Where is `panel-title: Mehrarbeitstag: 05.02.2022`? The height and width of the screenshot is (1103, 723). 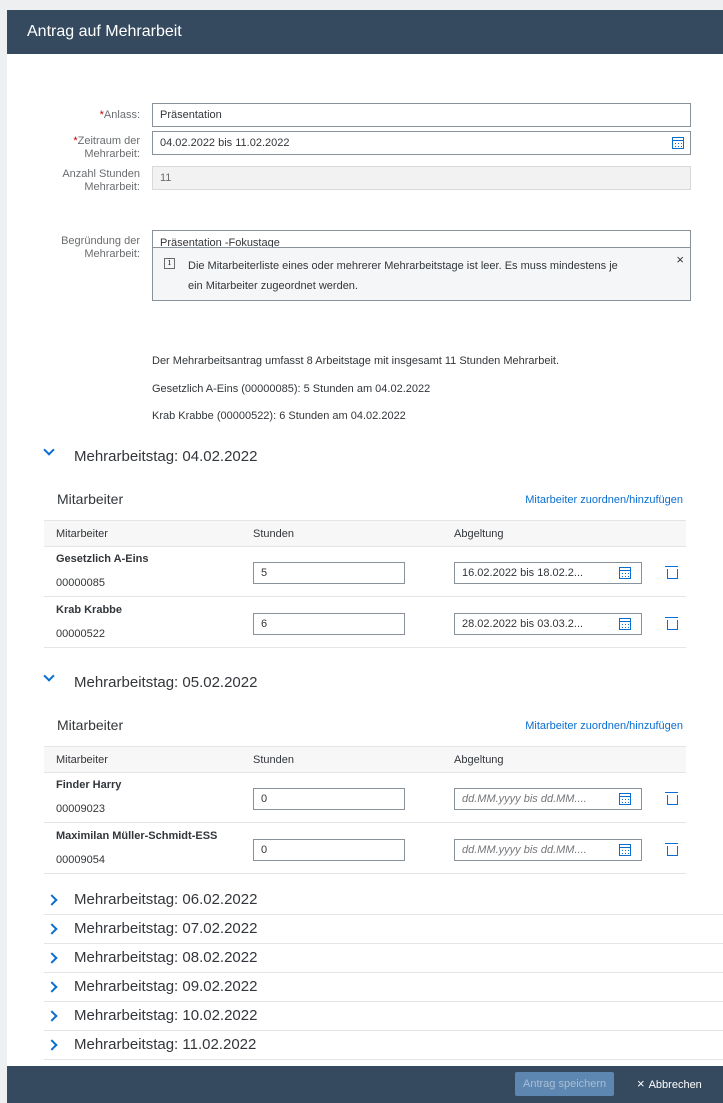 panel-title: Mehrarbeitstag: 05.02.2022 is located at coordinates (166, 682).